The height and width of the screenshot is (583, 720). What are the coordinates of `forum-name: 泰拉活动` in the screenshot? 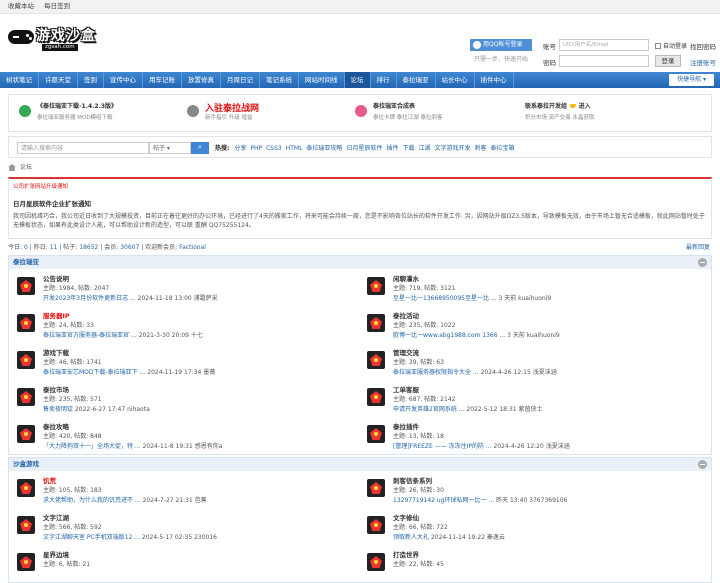 It's located at (406, 315).